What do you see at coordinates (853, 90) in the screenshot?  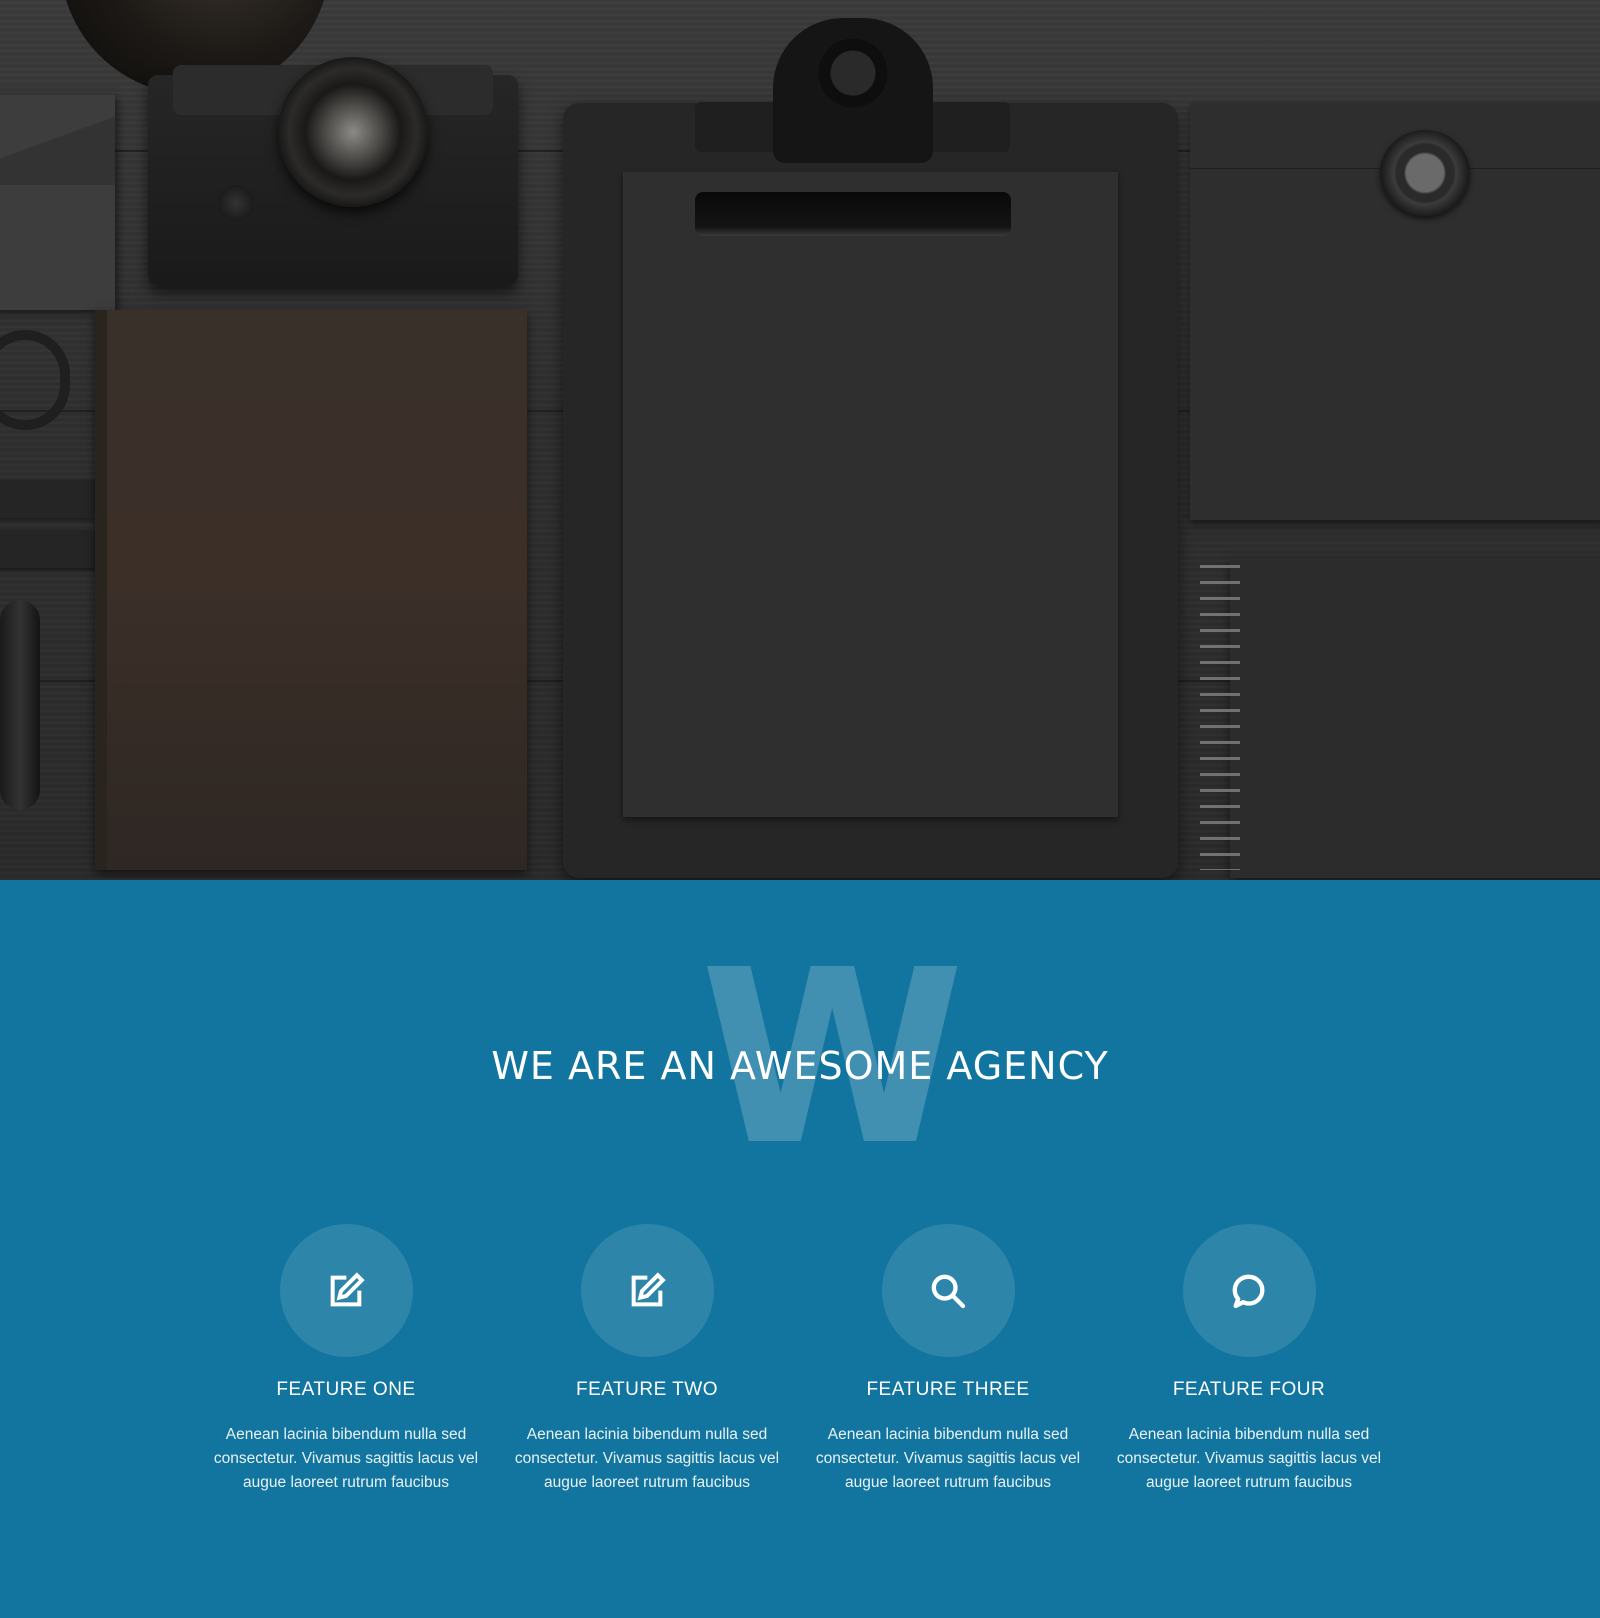 I see `clipboard-clip` at bounding box center [853, 90].